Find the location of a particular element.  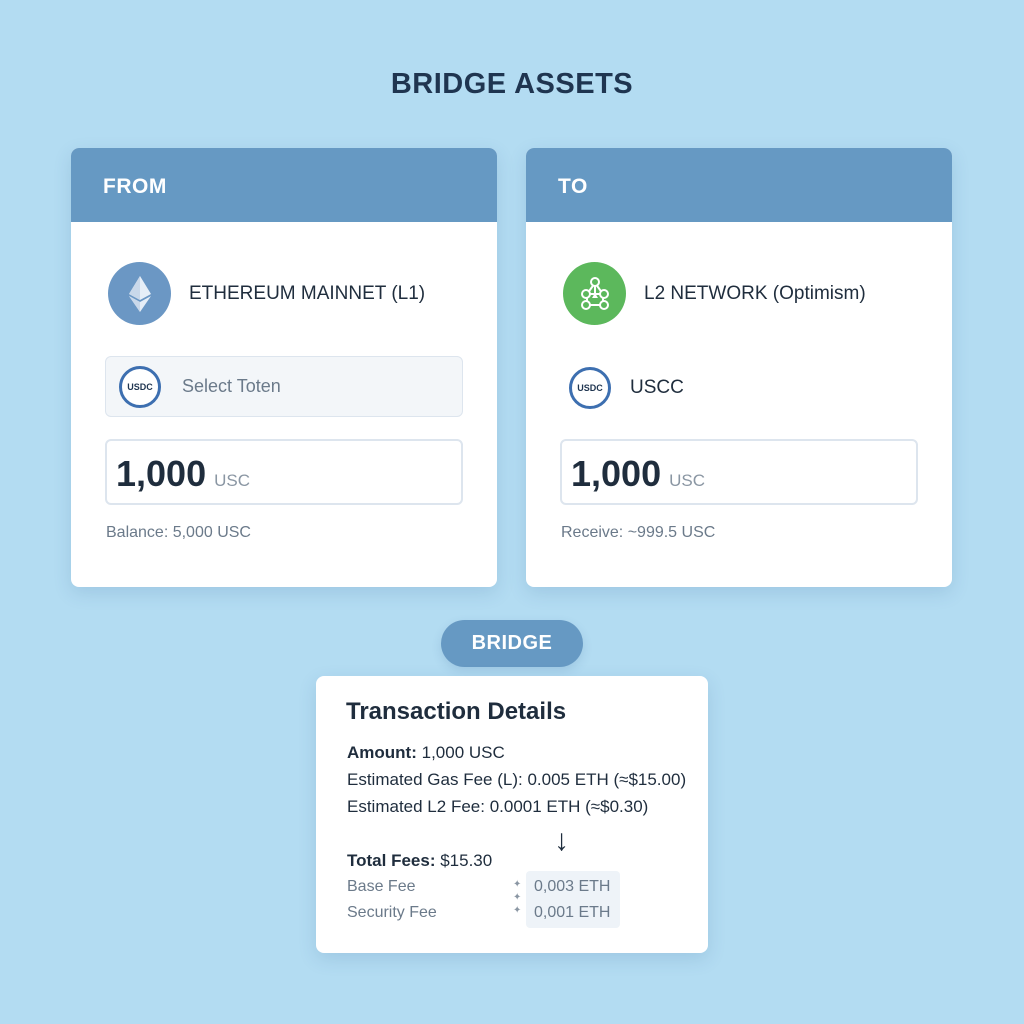

security-fee-value: 0,001 ETH is located at coordinates (572, 912).